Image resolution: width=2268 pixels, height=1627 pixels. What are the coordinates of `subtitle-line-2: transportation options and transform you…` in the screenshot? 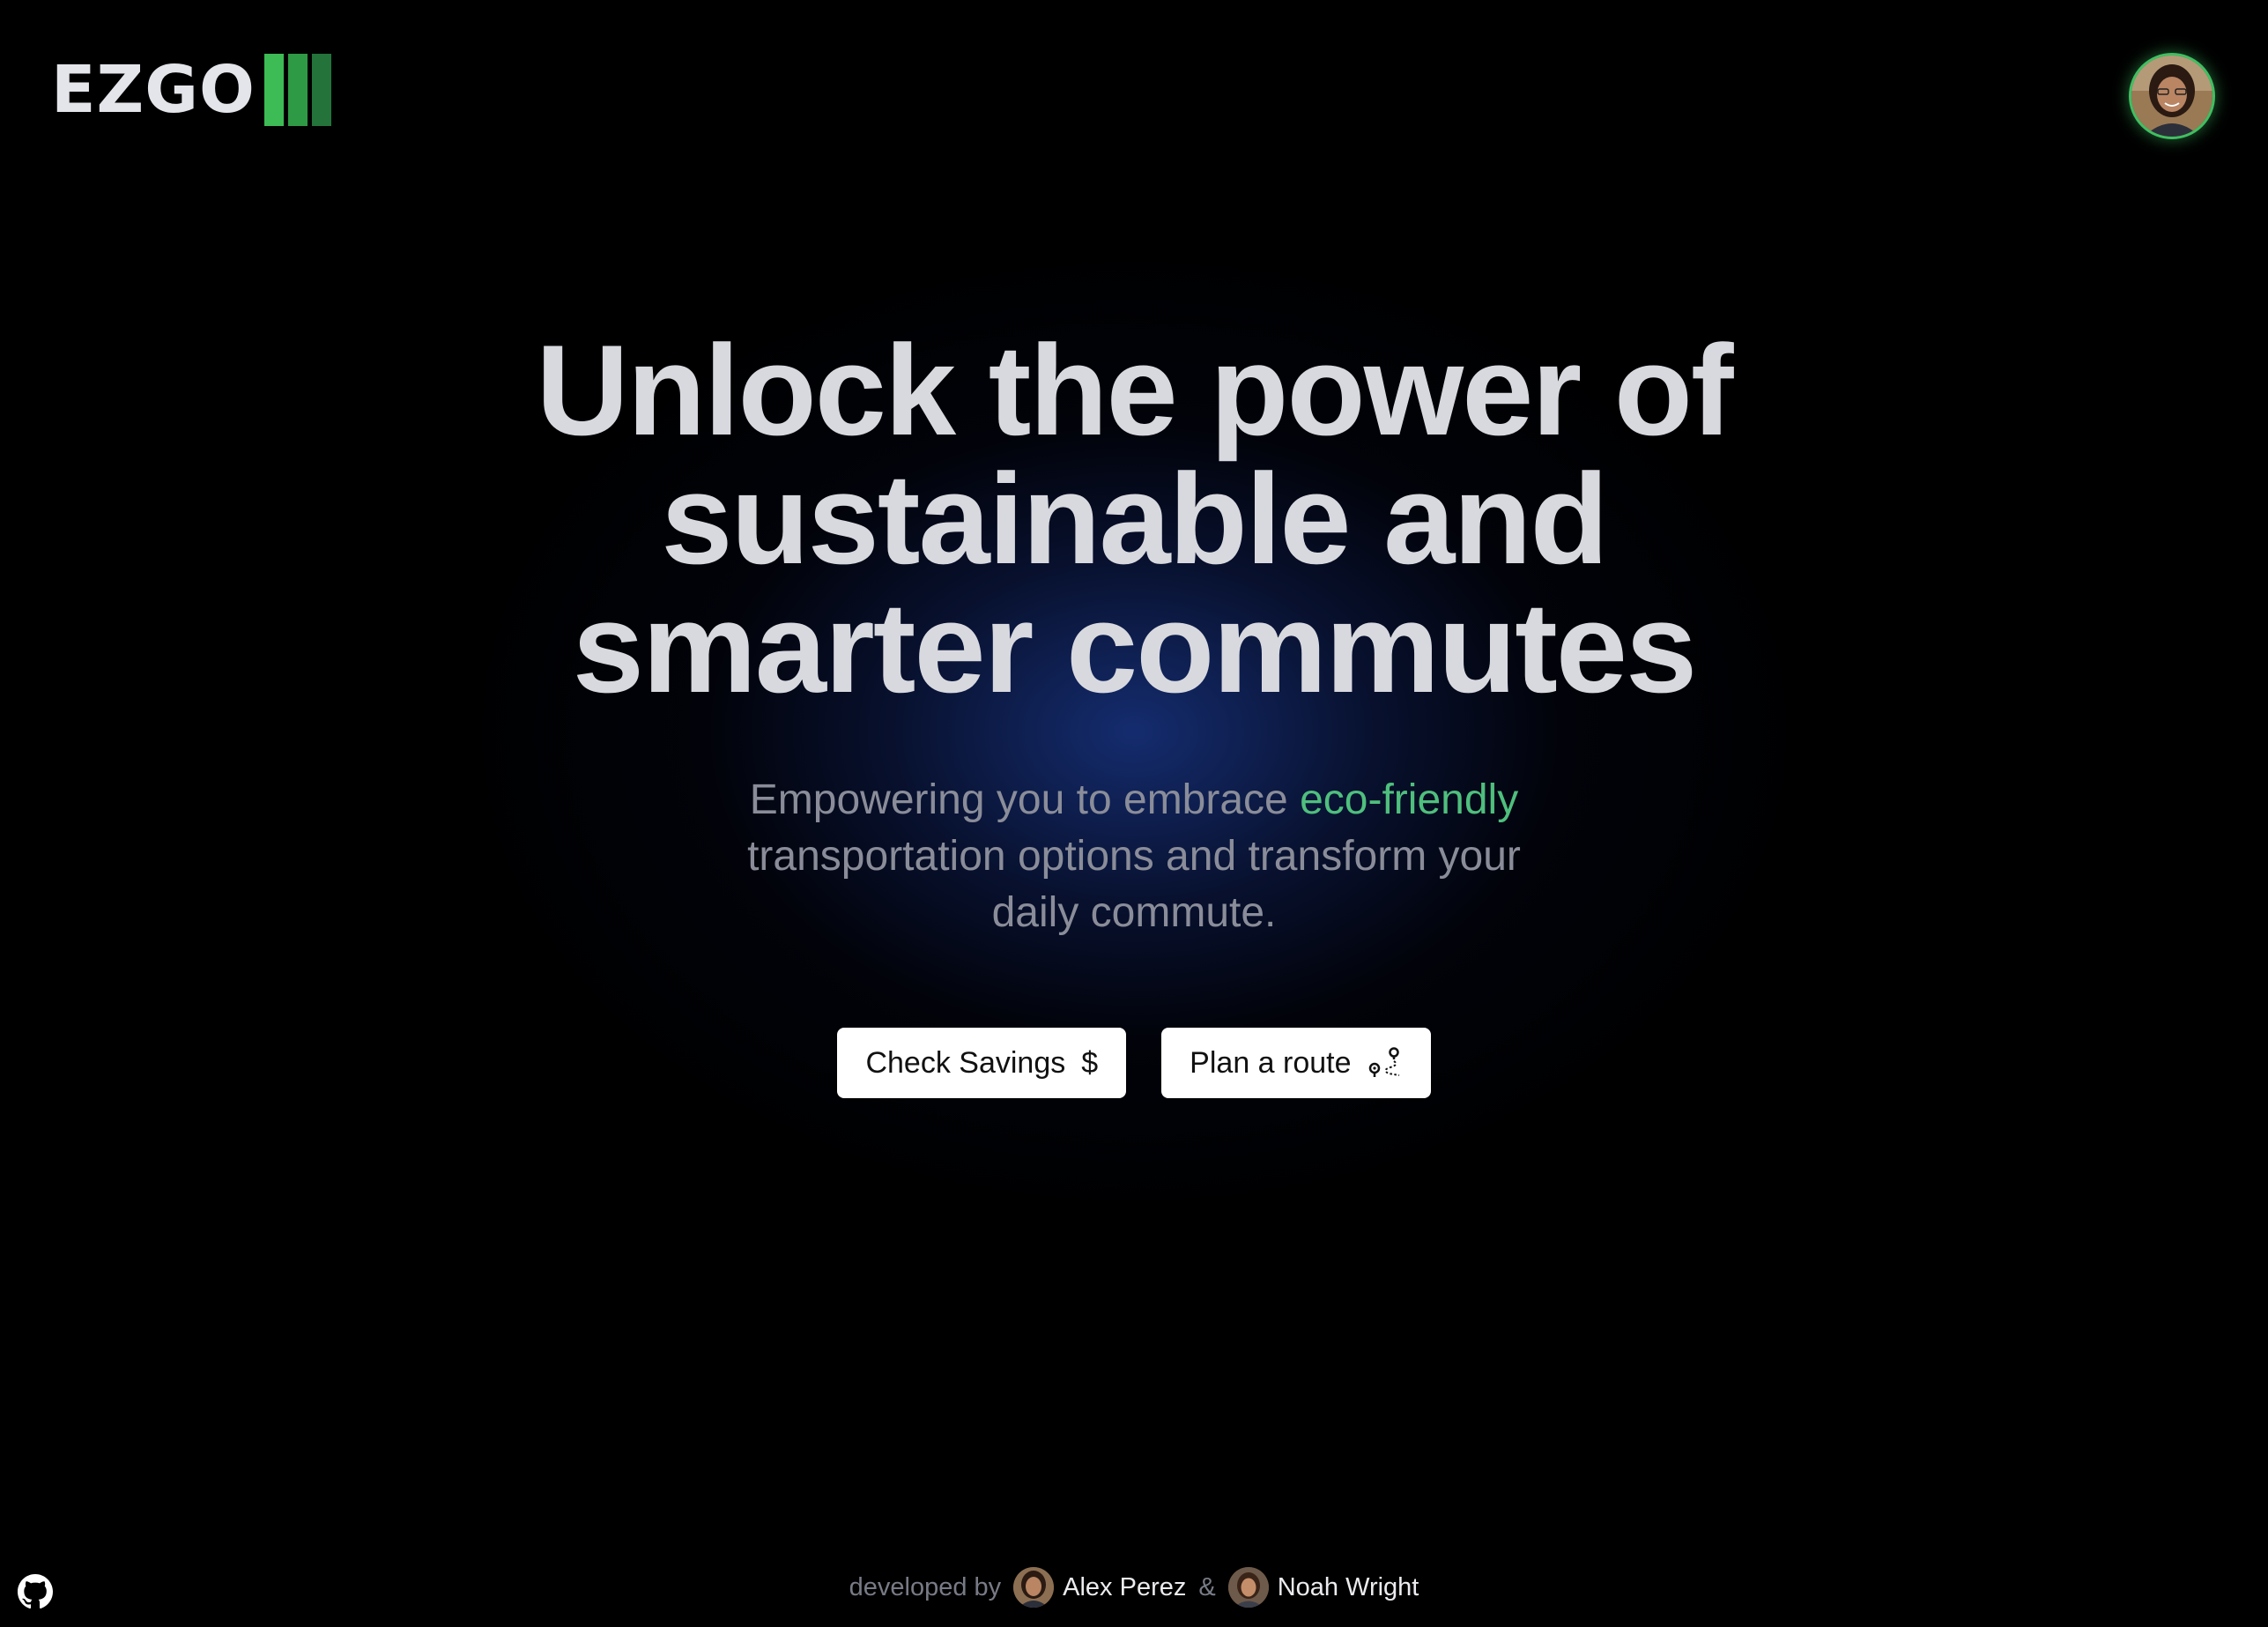 It's located at (1134, 856).